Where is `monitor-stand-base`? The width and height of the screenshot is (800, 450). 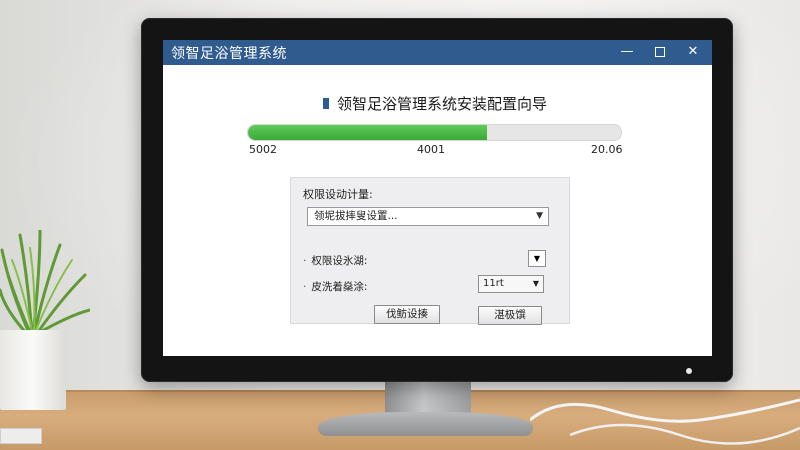
monitor-stand-base is located at coordinates (425, 424).